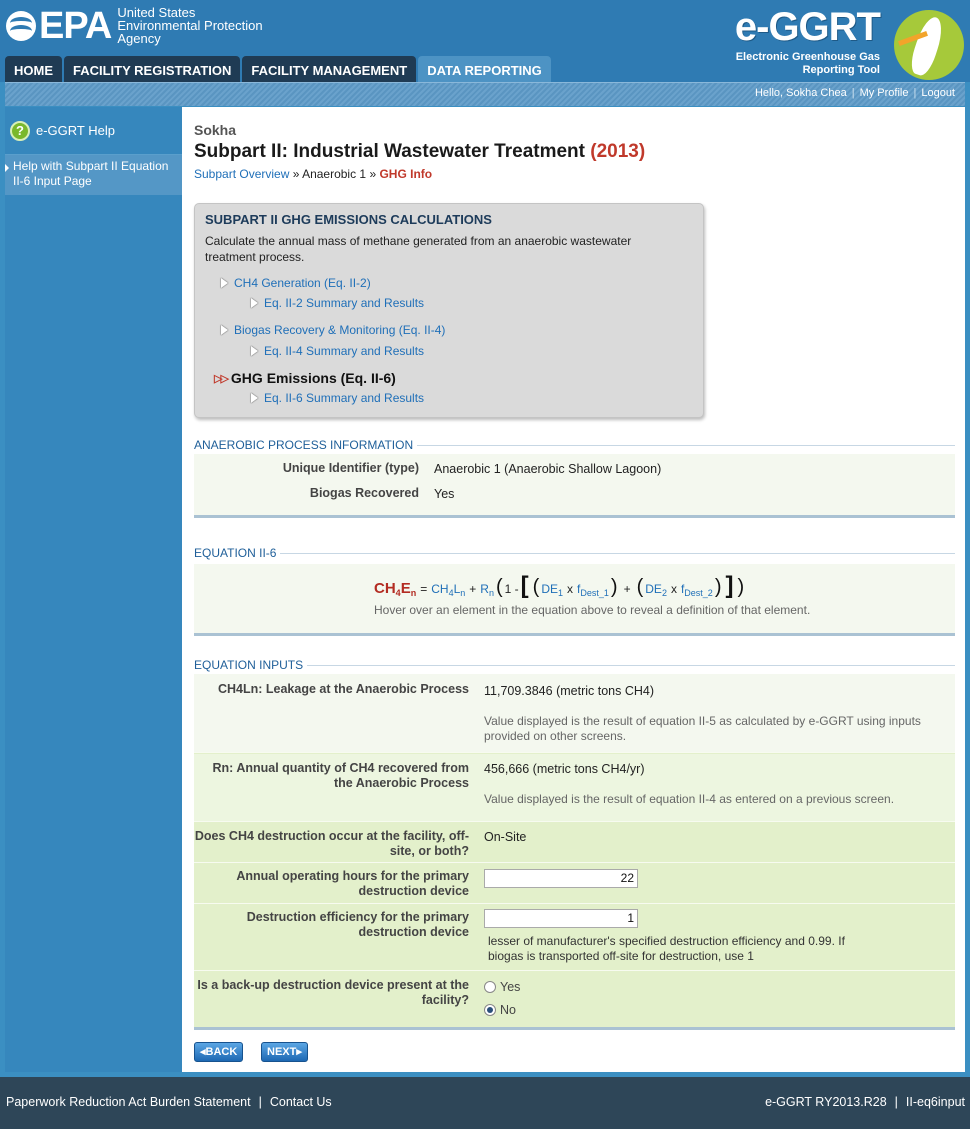 The width and height of the screenshot is (970, 1129). I want to click on tab-home: HOME, so click(33, 69).